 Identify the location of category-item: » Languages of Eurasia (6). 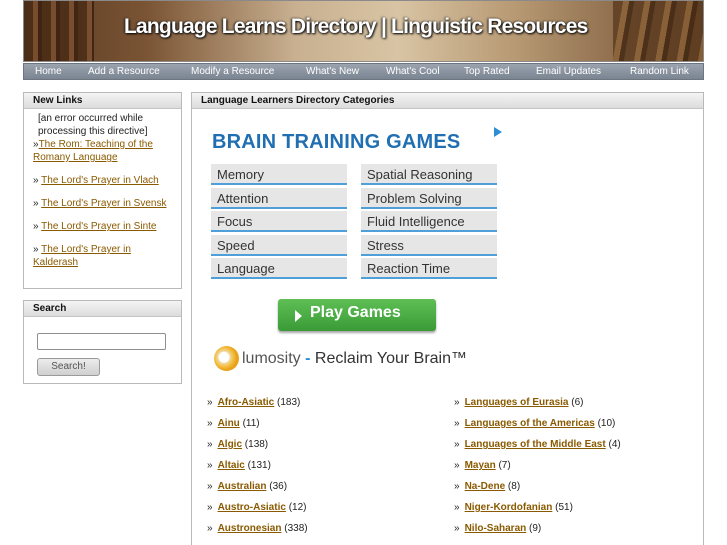
(519, 402).